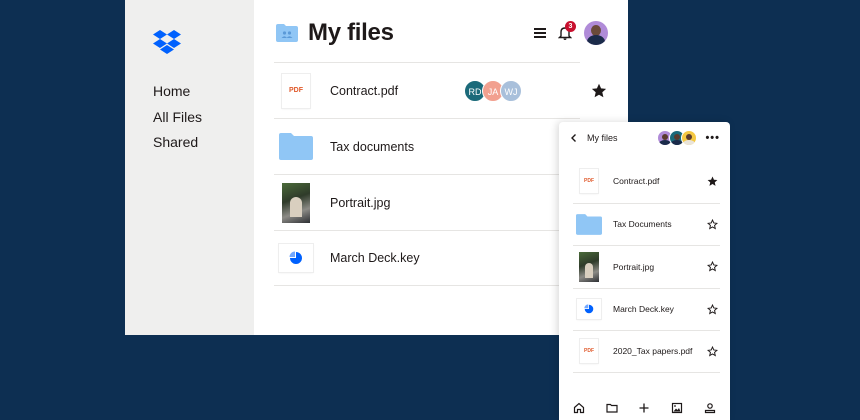 Image resolution: width=860 pixels, height=420 pixels. Describe the element at coordinates (511, 90) in the screenshot. I see `collaborator-avatar: WJ` at that location.